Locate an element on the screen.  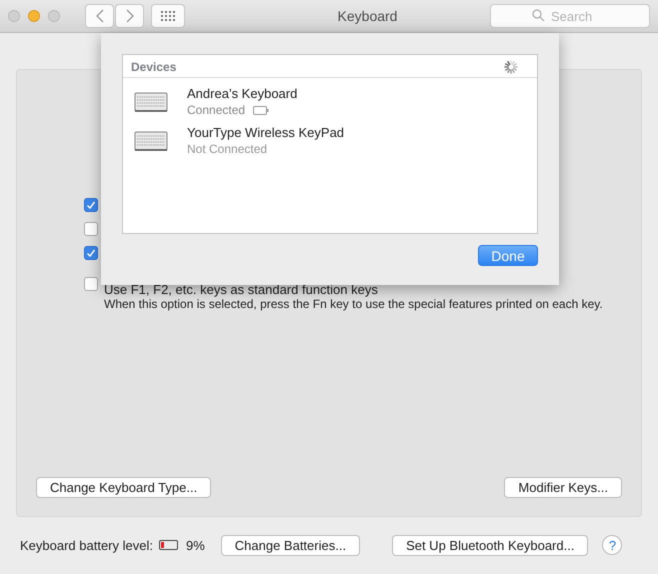
close-button is located at coordinates (14, 16).